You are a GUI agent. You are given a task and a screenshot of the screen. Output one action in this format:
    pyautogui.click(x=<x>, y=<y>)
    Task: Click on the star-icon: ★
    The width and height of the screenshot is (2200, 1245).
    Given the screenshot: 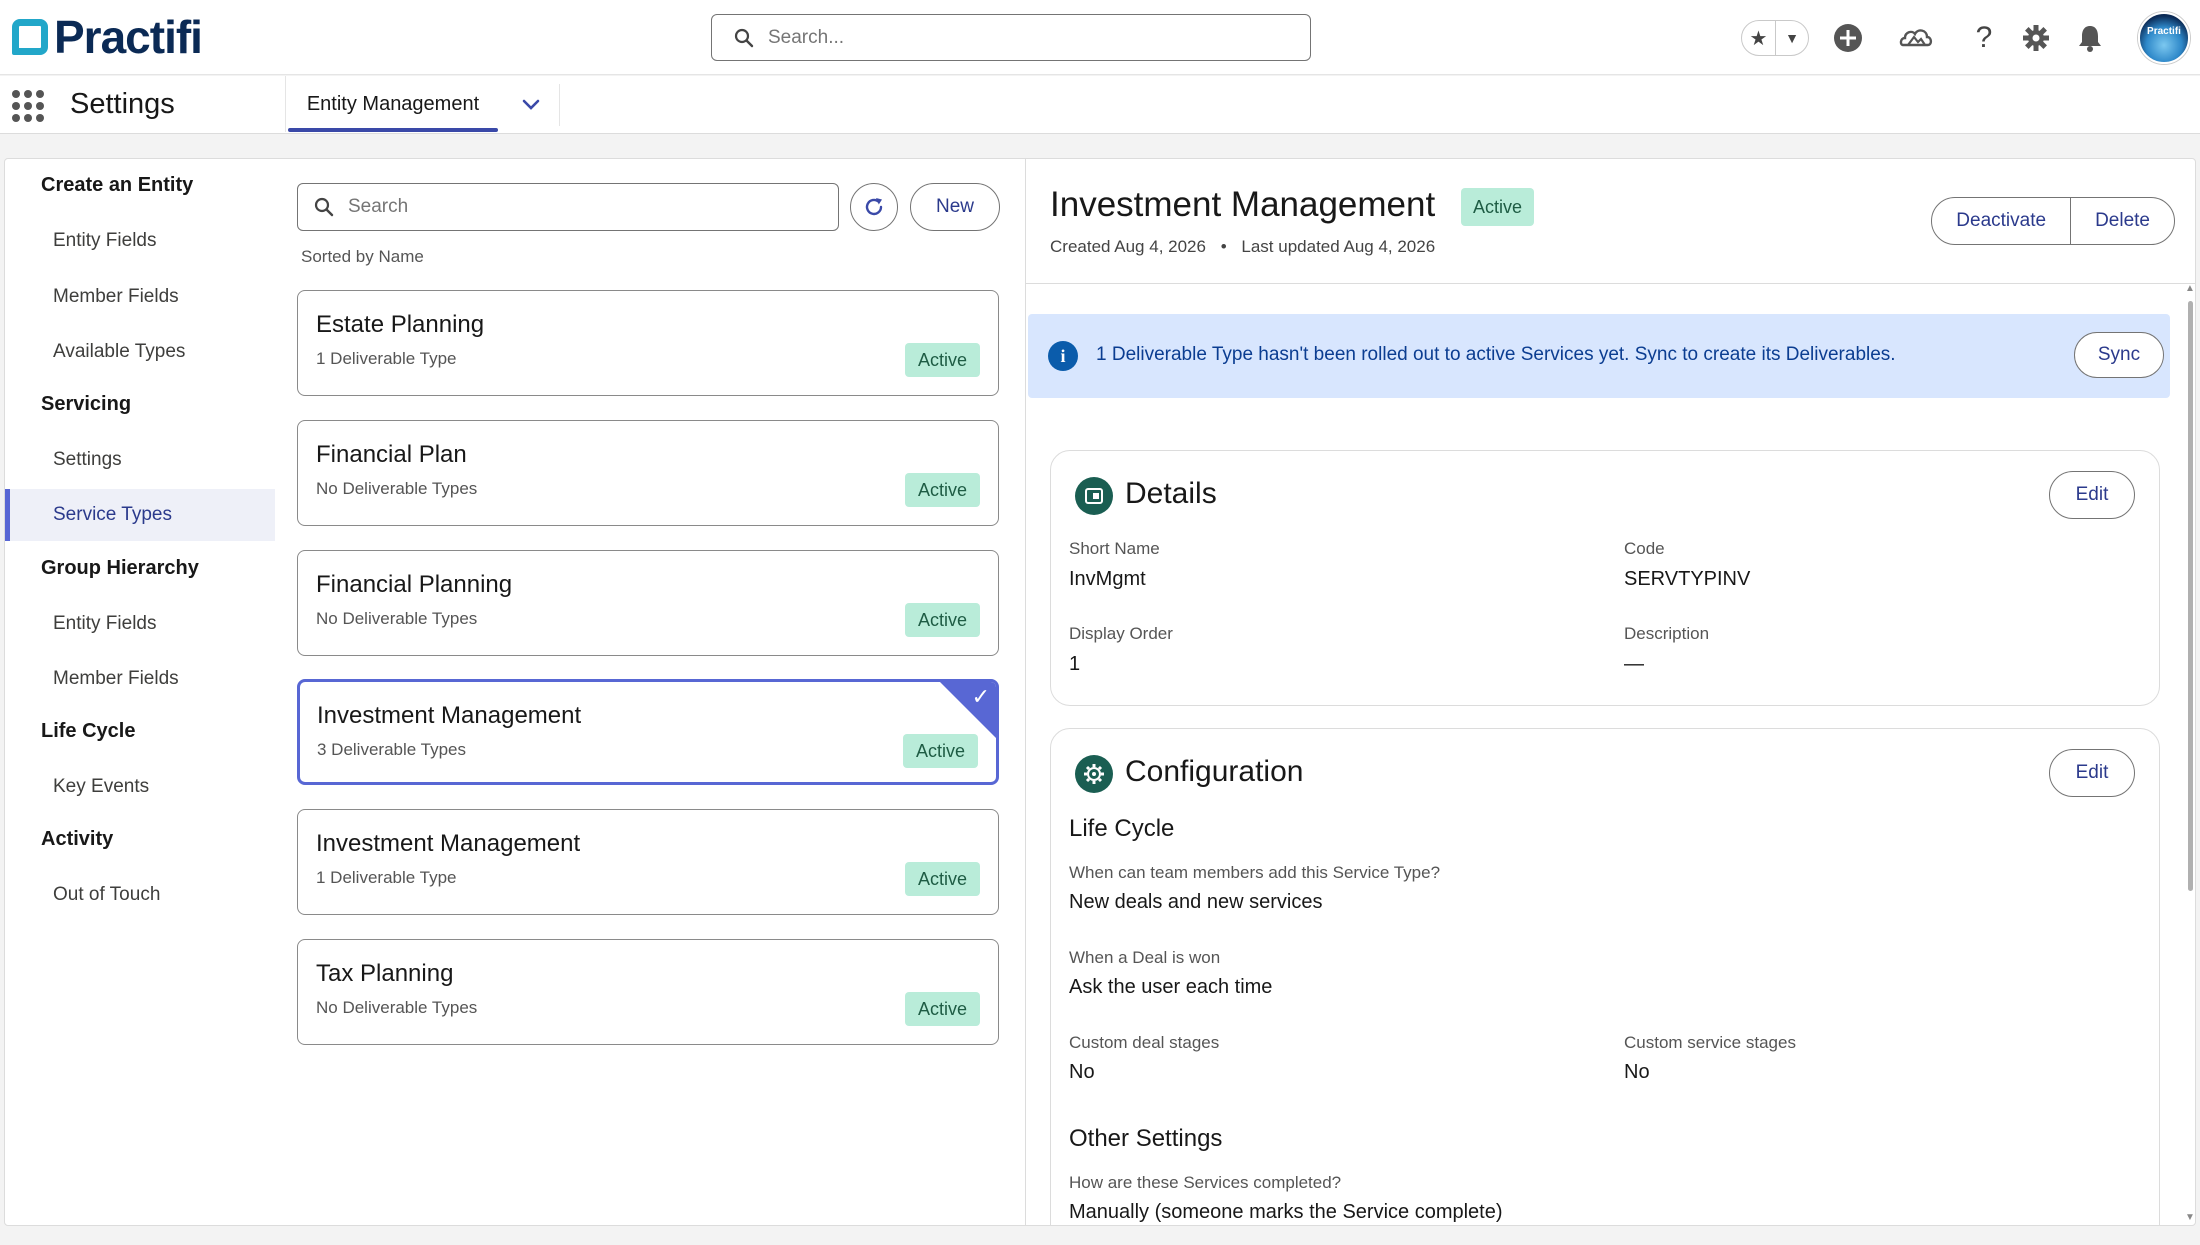 What is the action you would take?
    pyautogui.click(x=1758, y=38)
    